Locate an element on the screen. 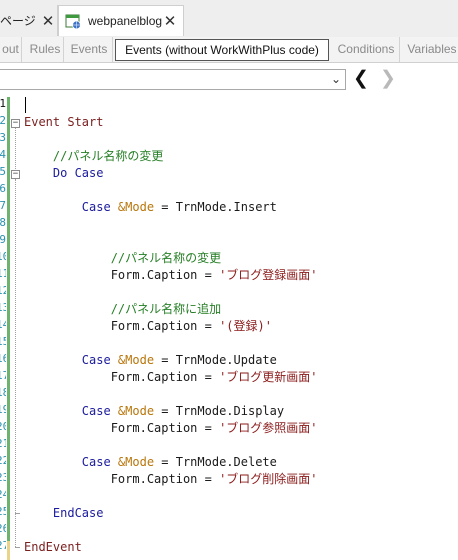 The height and width of the screenshot is (560, 458). line-number: 4 is located at coordinates (3, 154).